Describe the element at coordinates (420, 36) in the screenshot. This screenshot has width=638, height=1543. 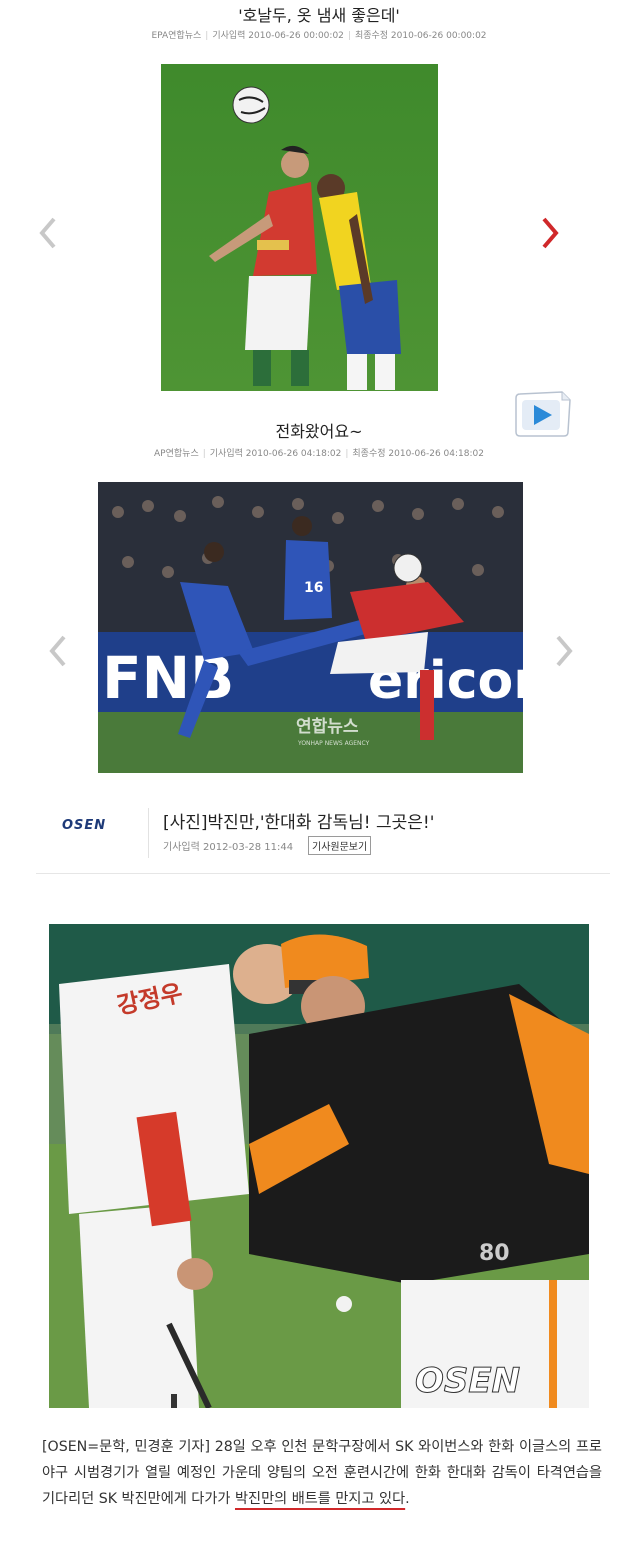
I see `slide1-modified: 최종수정 2010-06-26 00:00:02` at that location.